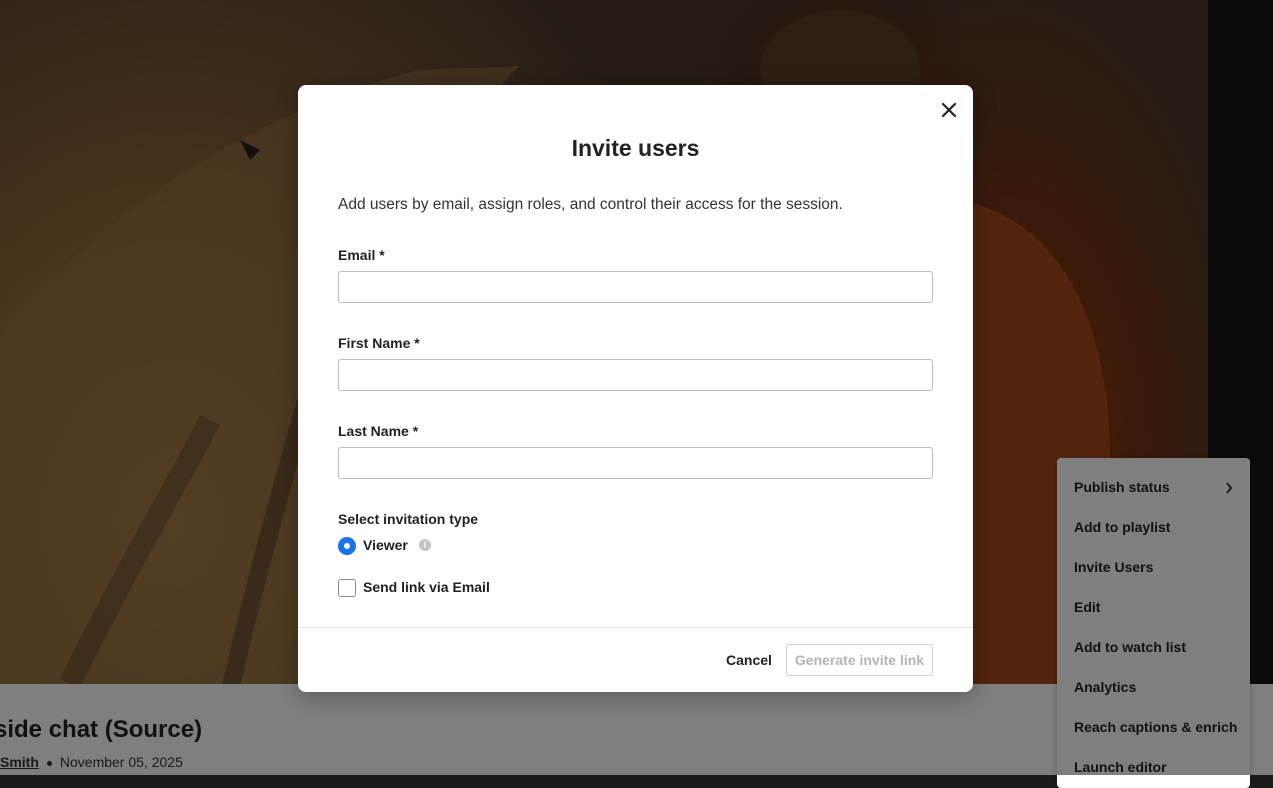 This screenshot has height=788, width=1273. What do you see at coordinates (635, 463) in the screenshot?
I see `last-name-field` at bounding box center [635, 463].